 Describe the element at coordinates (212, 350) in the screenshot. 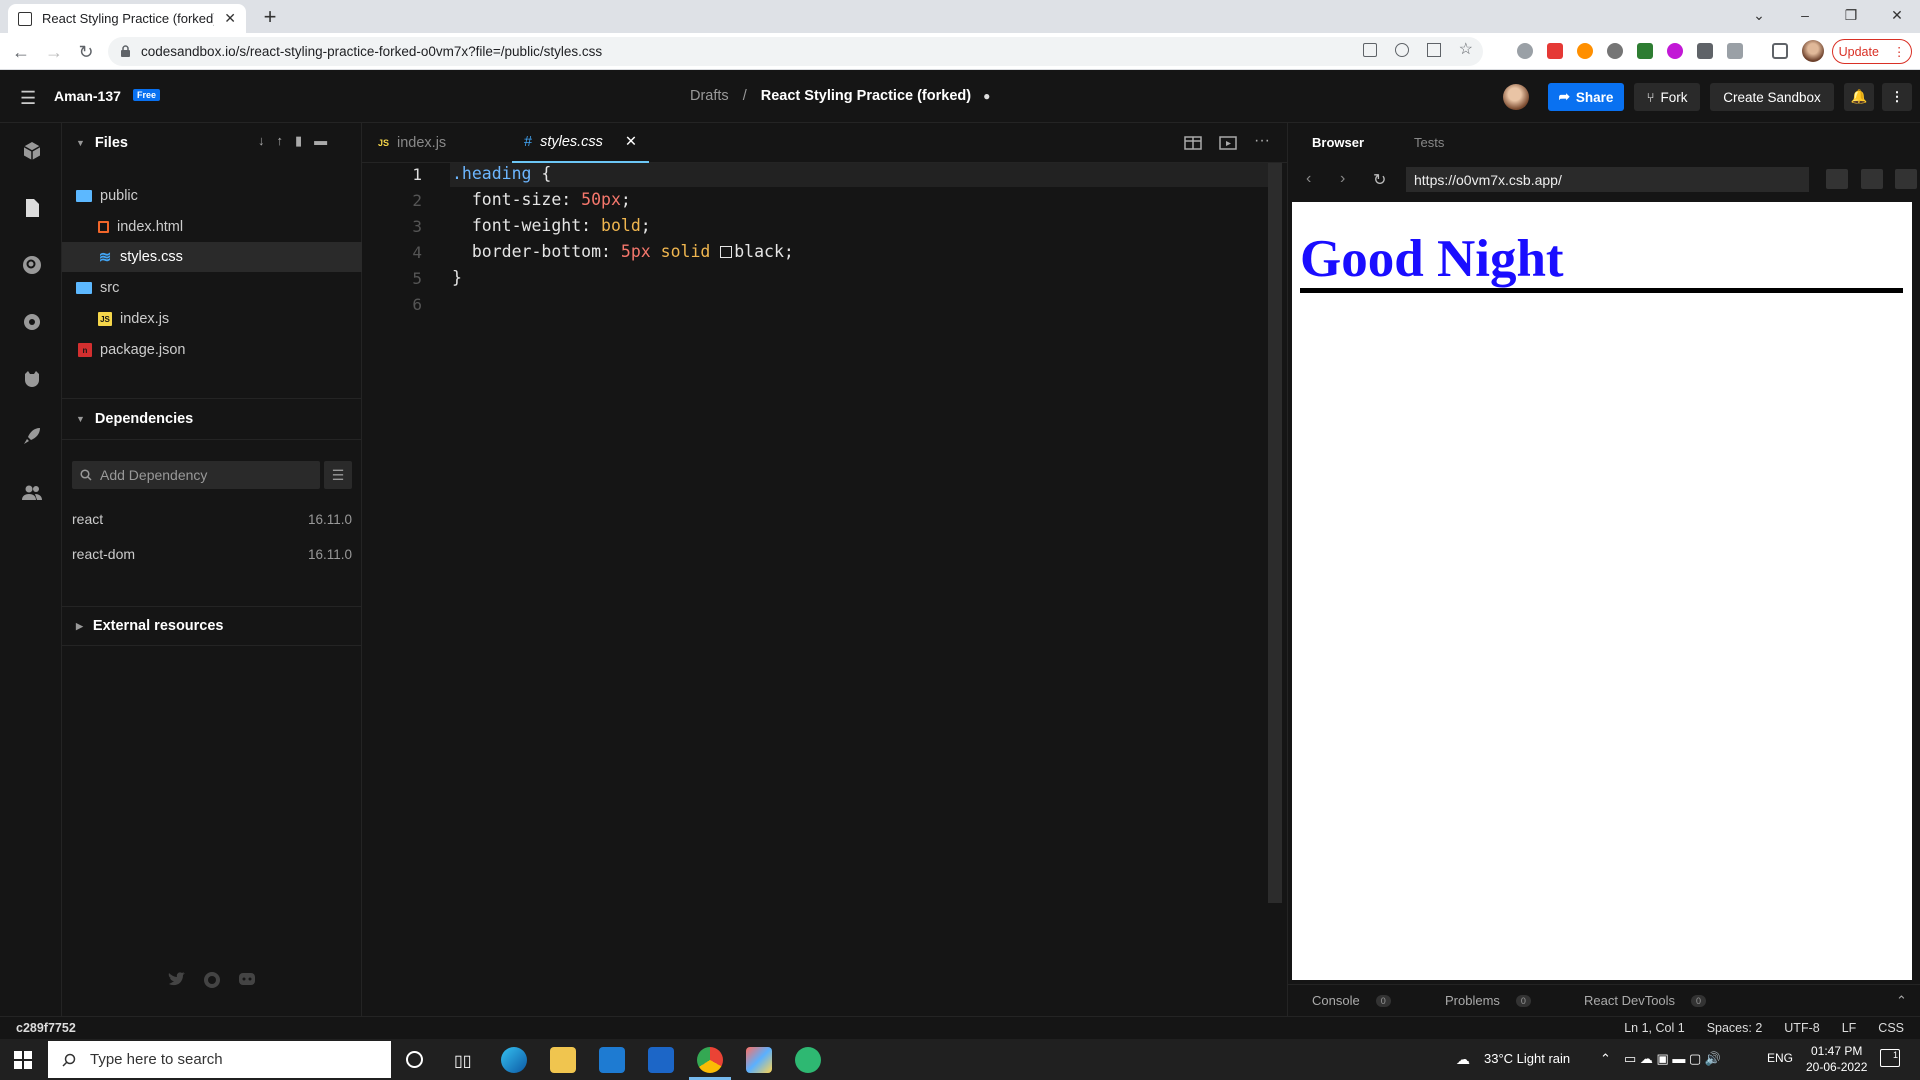

I see `file-tree-item-package-json: n package.json` at that location.